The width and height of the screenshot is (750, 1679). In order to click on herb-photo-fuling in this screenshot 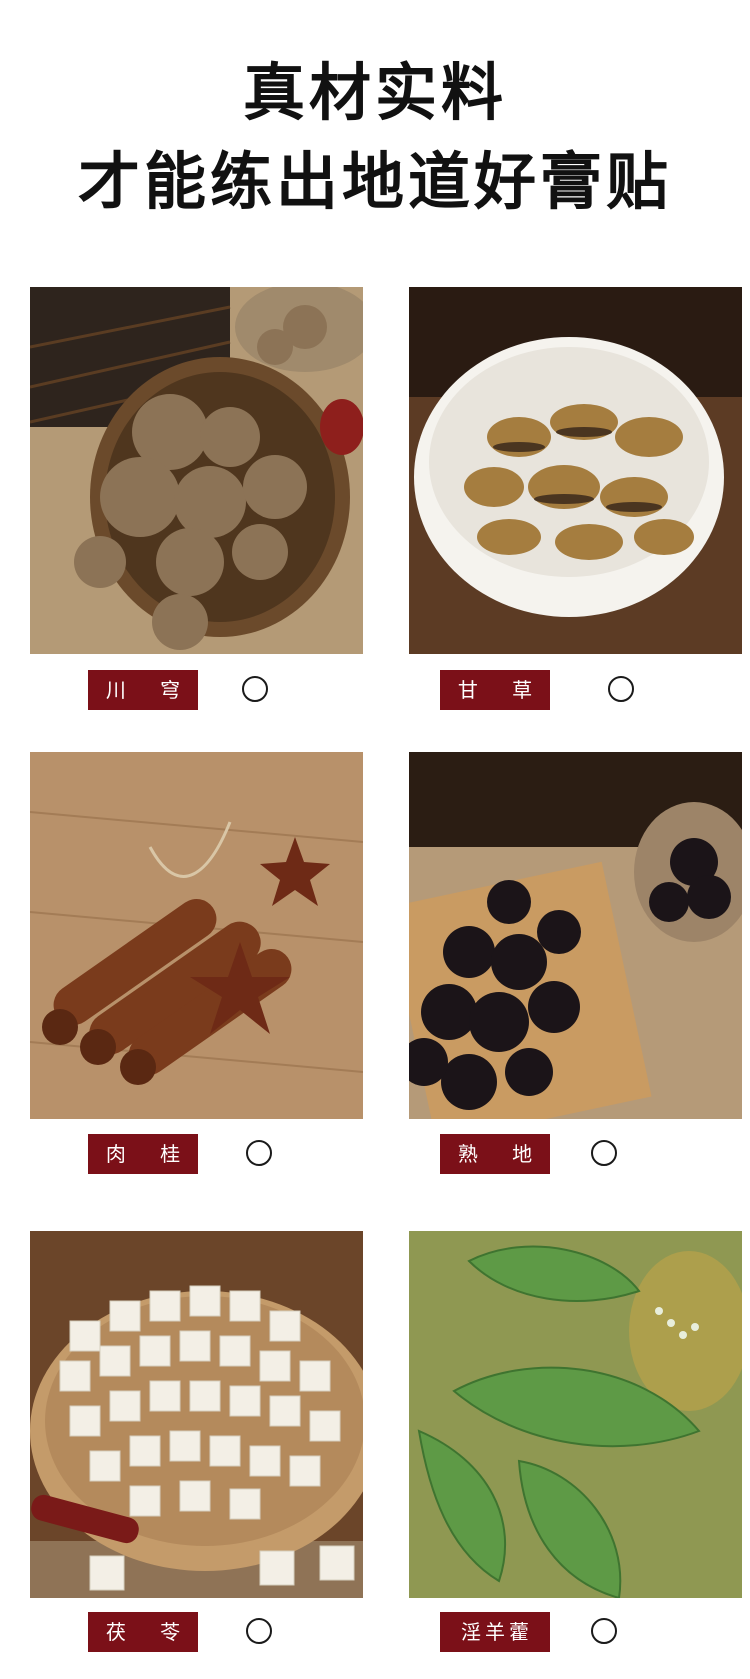, I will do `click(196, 1414)`.